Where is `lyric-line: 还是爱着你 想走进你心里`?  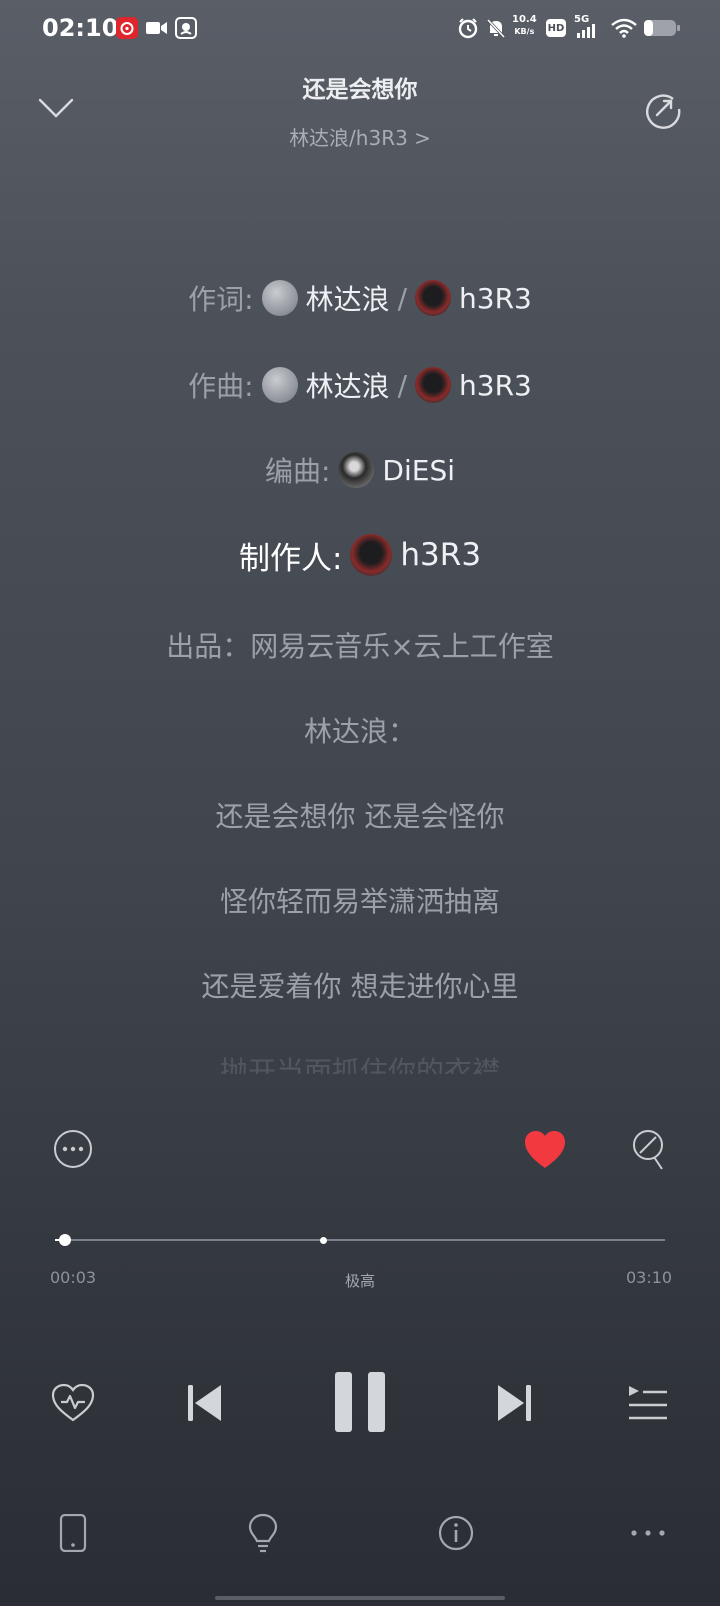 lyric-line: 还是爱着你 想走进你心里 is located at coordinates (360, 985).